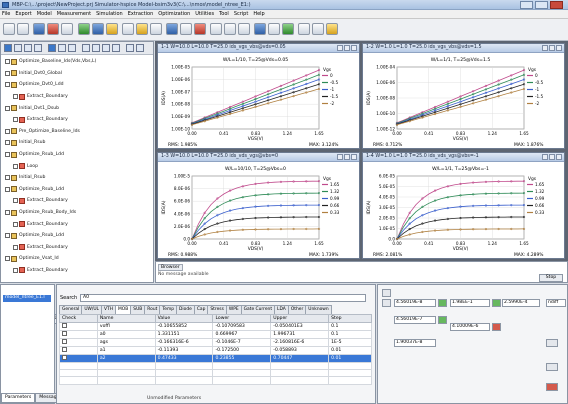 This screenshot has height=404, width=568. What do you see at coordinates (128, 29) in the screenshot?
I see `globe-icon` at bounding box center [128, 29].